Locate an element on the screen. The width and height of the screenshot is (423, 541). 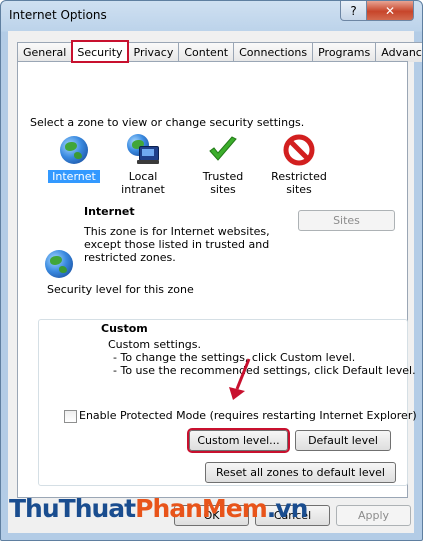
checkmark-icon is located at coordinates (223, 150).